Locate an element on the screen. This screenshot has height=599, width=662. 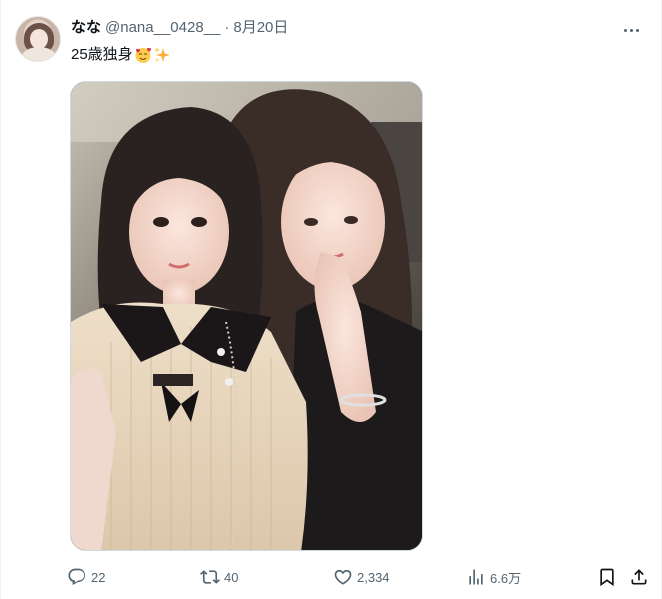
sparkles-emoji is located at coordinates (161, 54).